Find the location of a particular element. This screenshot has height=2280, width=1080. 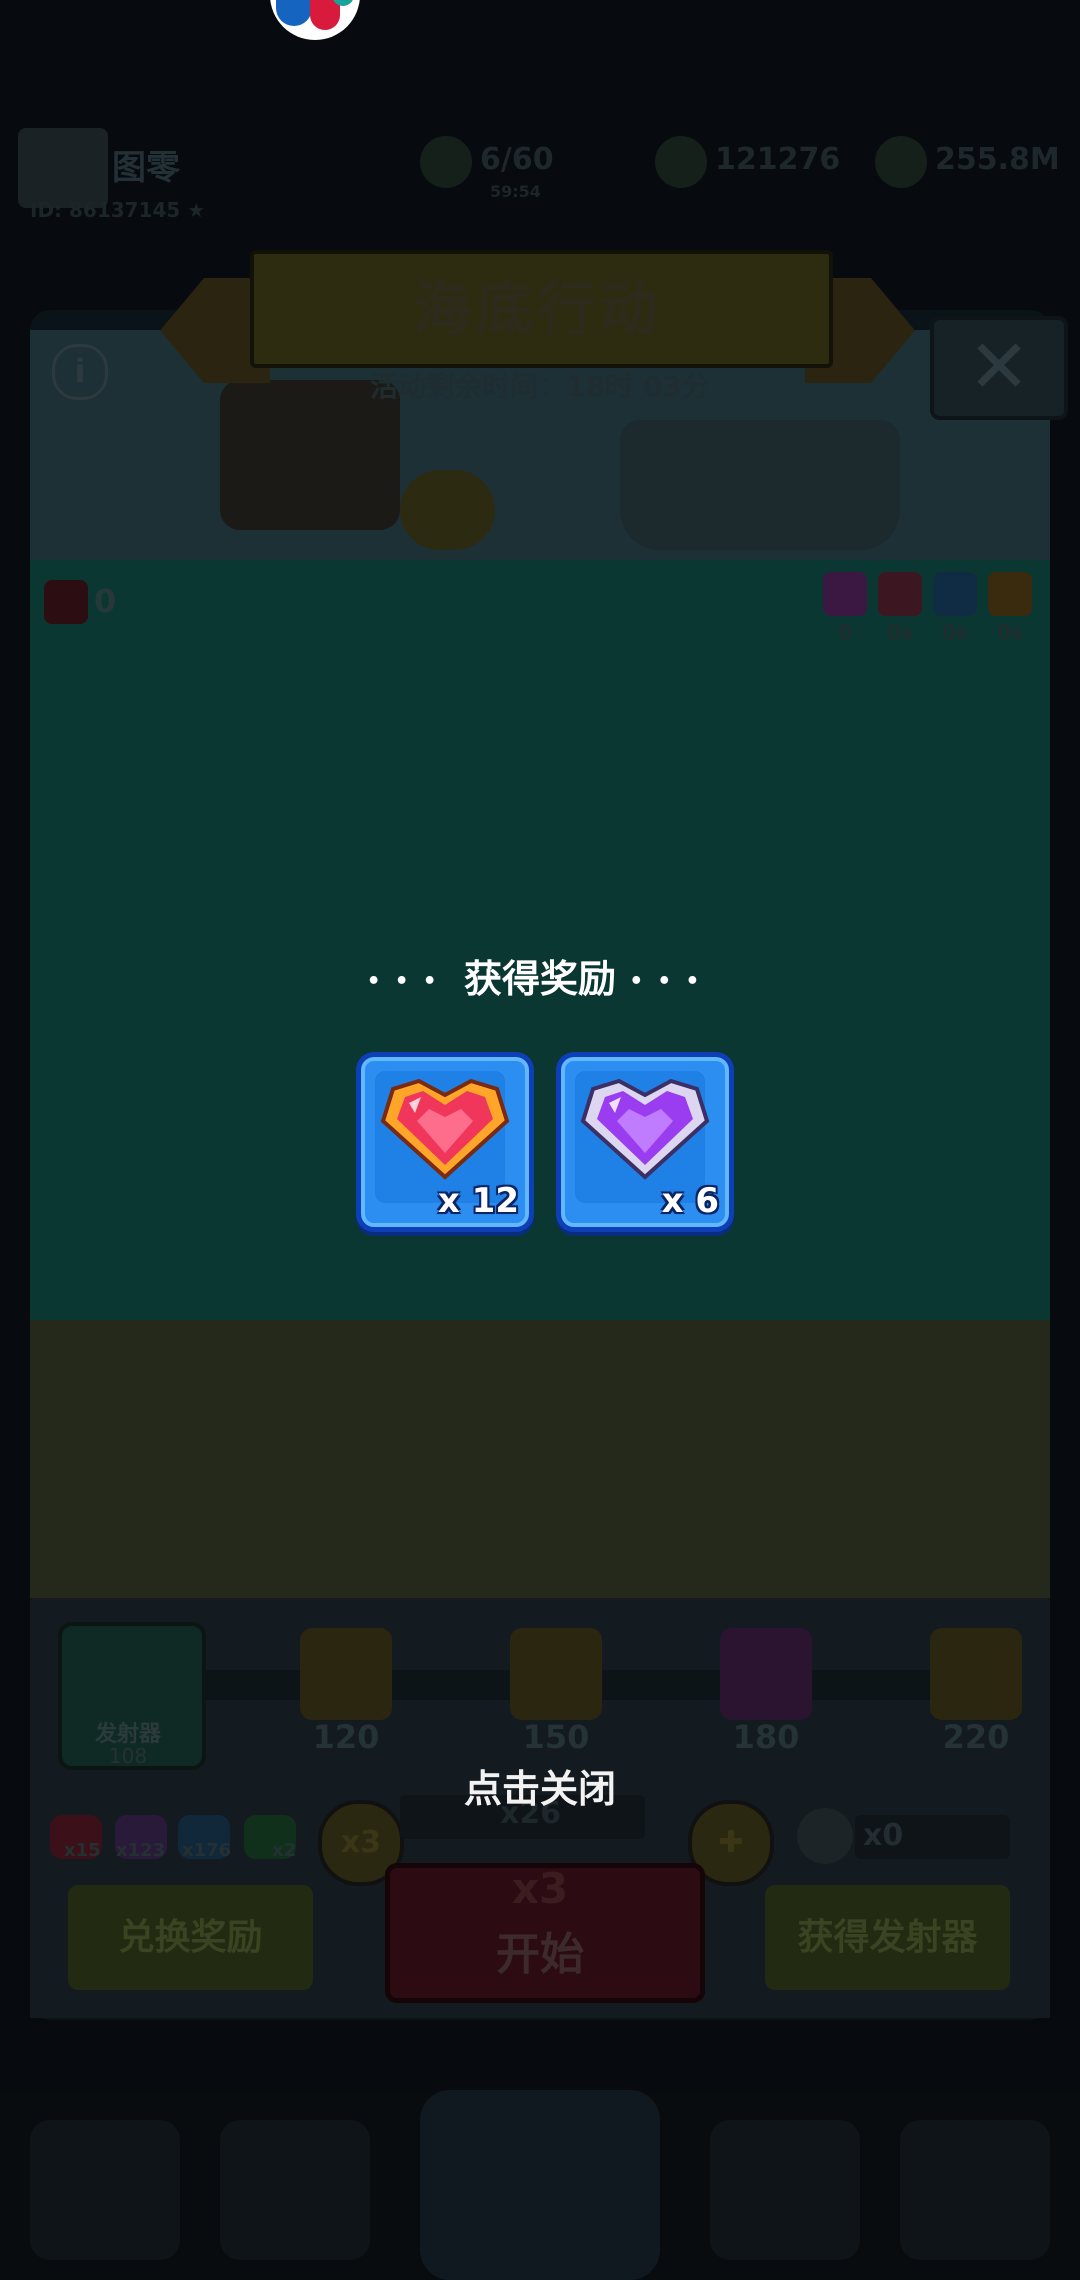

lightning-buff-icon is located at coordinates (1010, 594).